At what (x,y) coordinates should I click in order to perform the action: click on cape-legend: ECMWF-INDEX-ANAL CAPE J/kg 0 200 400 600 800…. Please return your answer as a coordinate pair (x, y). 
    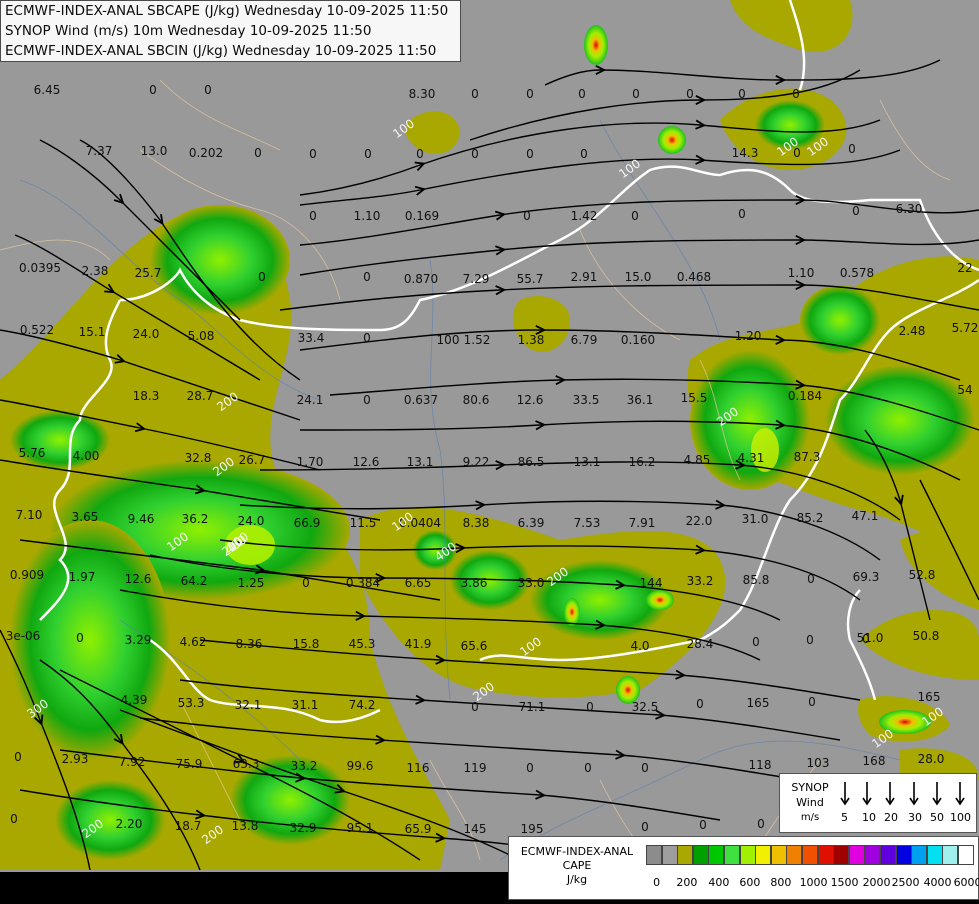
    Looking at the image, I should click on (743, 868).